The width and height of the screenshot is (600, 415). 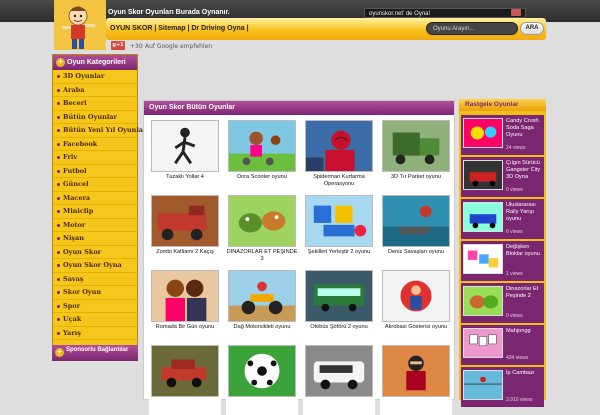 I want to click on game-card: 3D Tır Parket oyunu, so click(x=416, y=155).